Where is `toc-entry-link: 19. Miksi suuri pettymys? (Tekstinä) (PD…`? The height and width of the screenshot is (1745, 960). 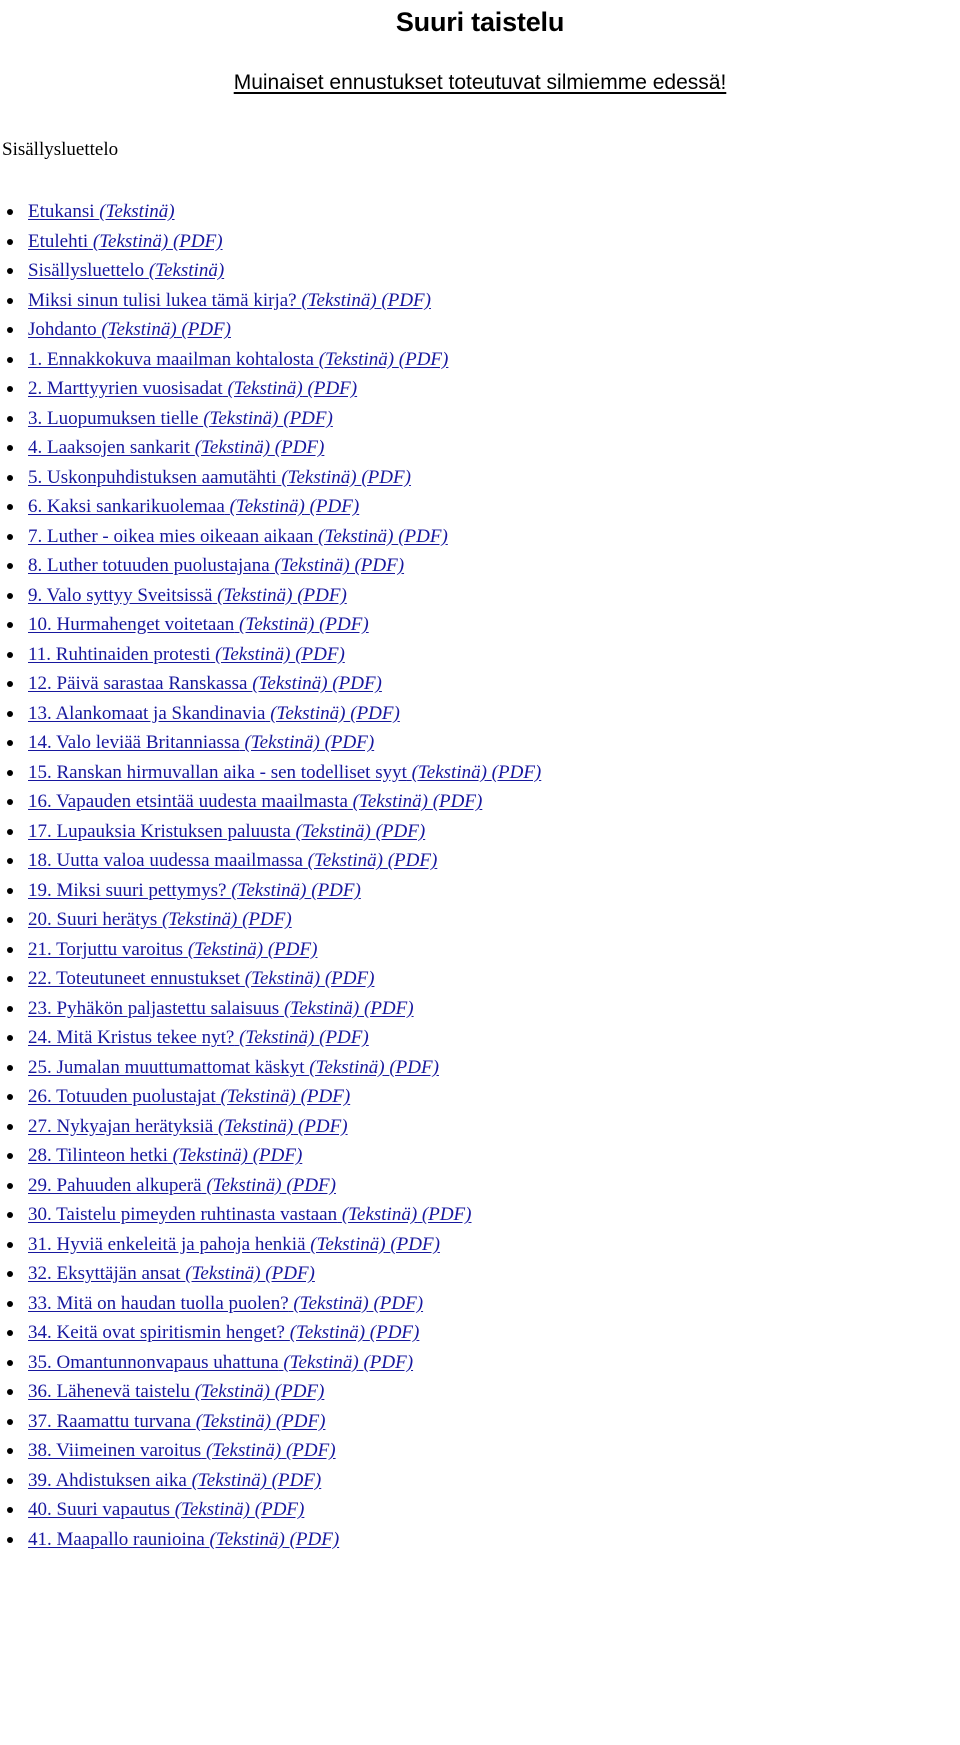 toc-entry-link: 19. Miksi suuri pettymys? (Tekstinä) (PD… is located at coordinates (194, 890).